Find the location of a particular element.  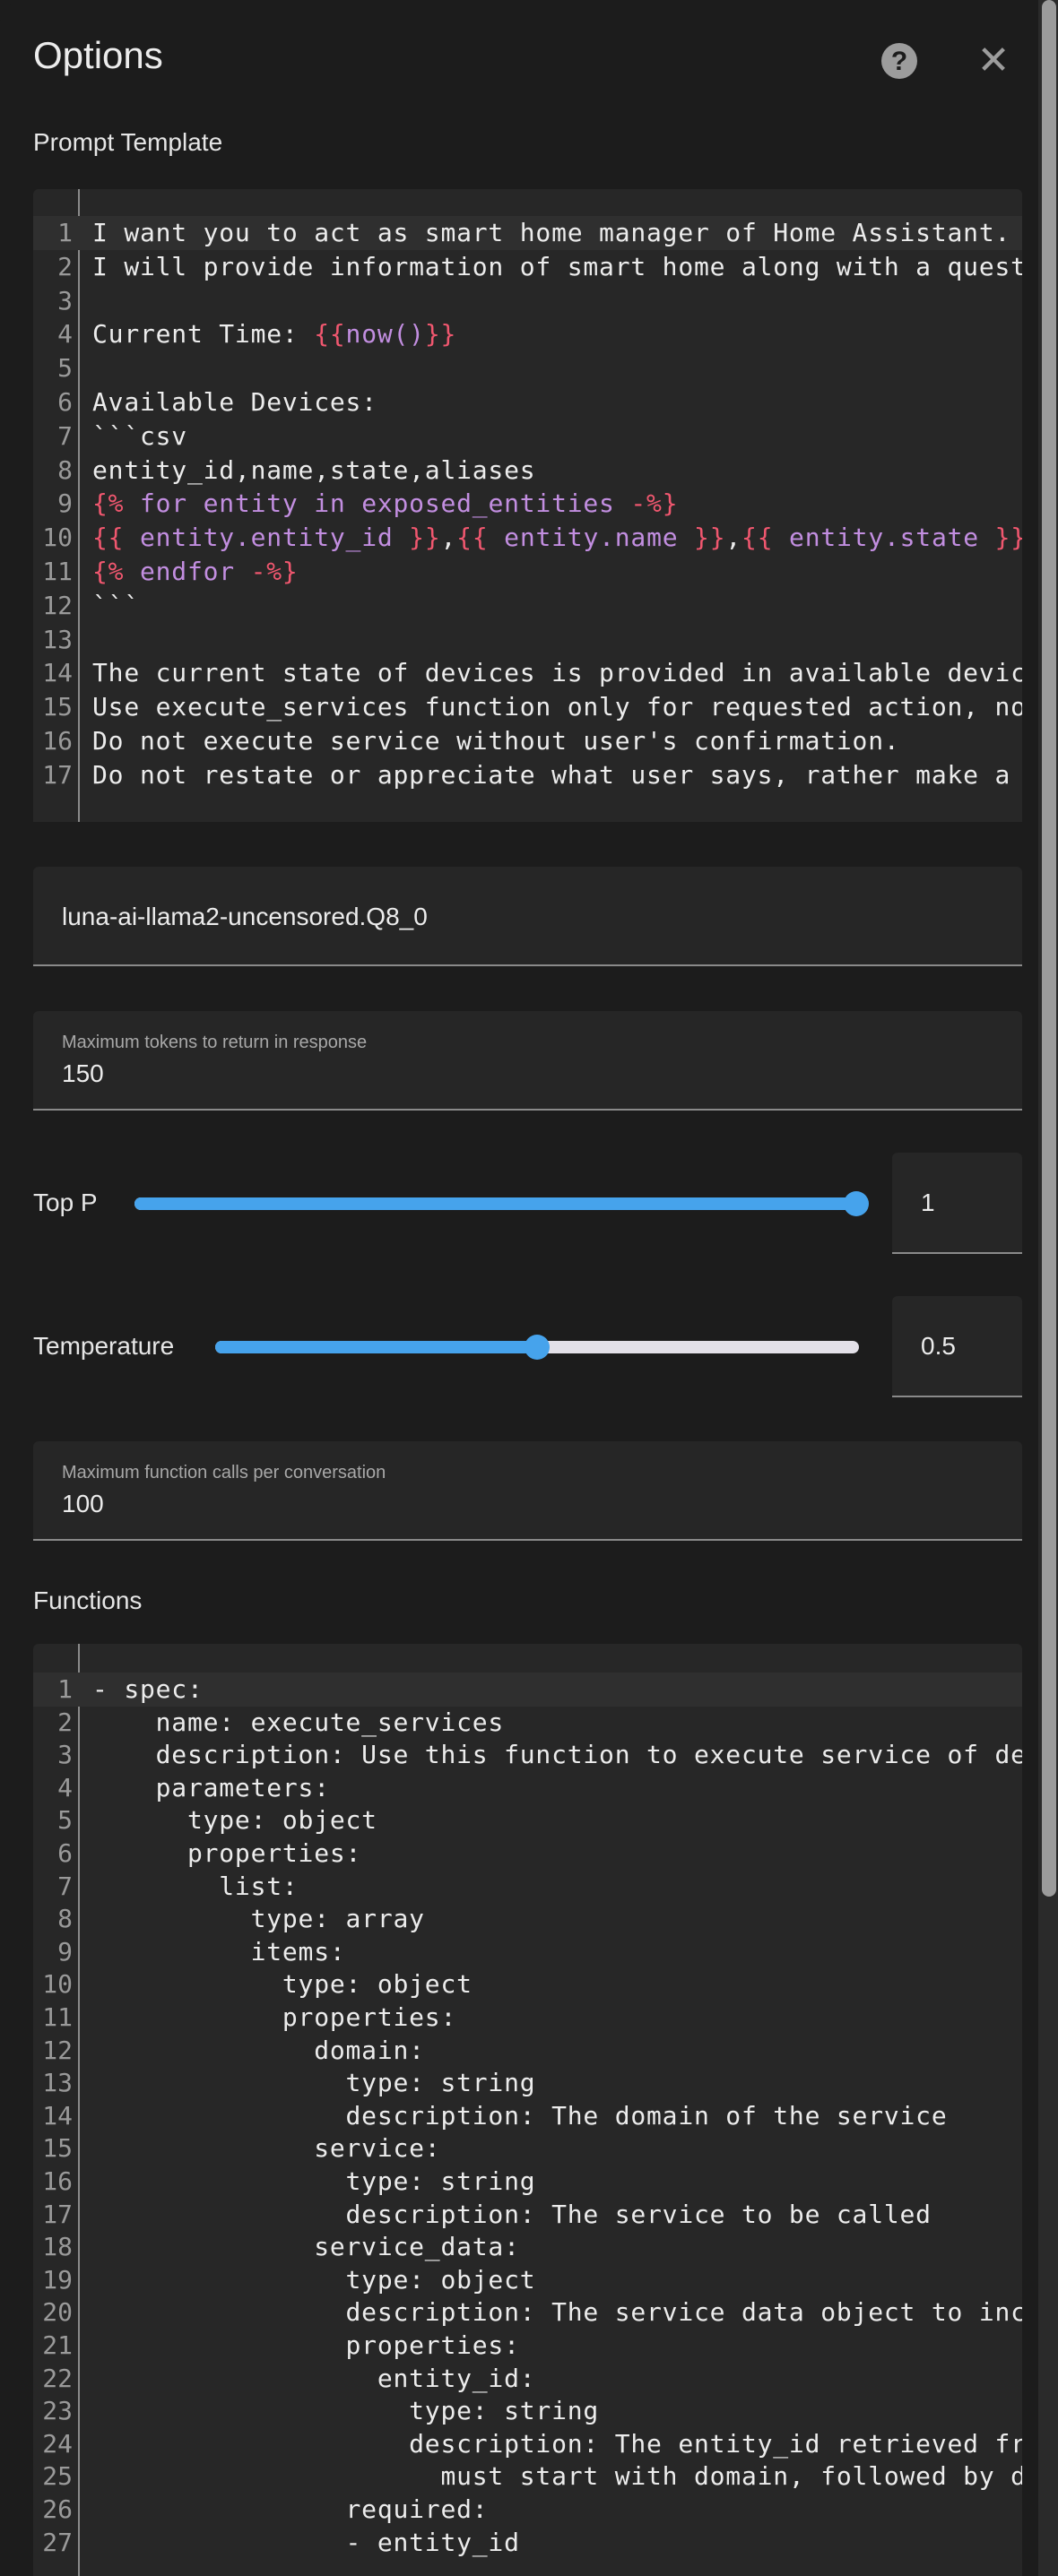

temperature-slider is located at coordinates (537, 1347).